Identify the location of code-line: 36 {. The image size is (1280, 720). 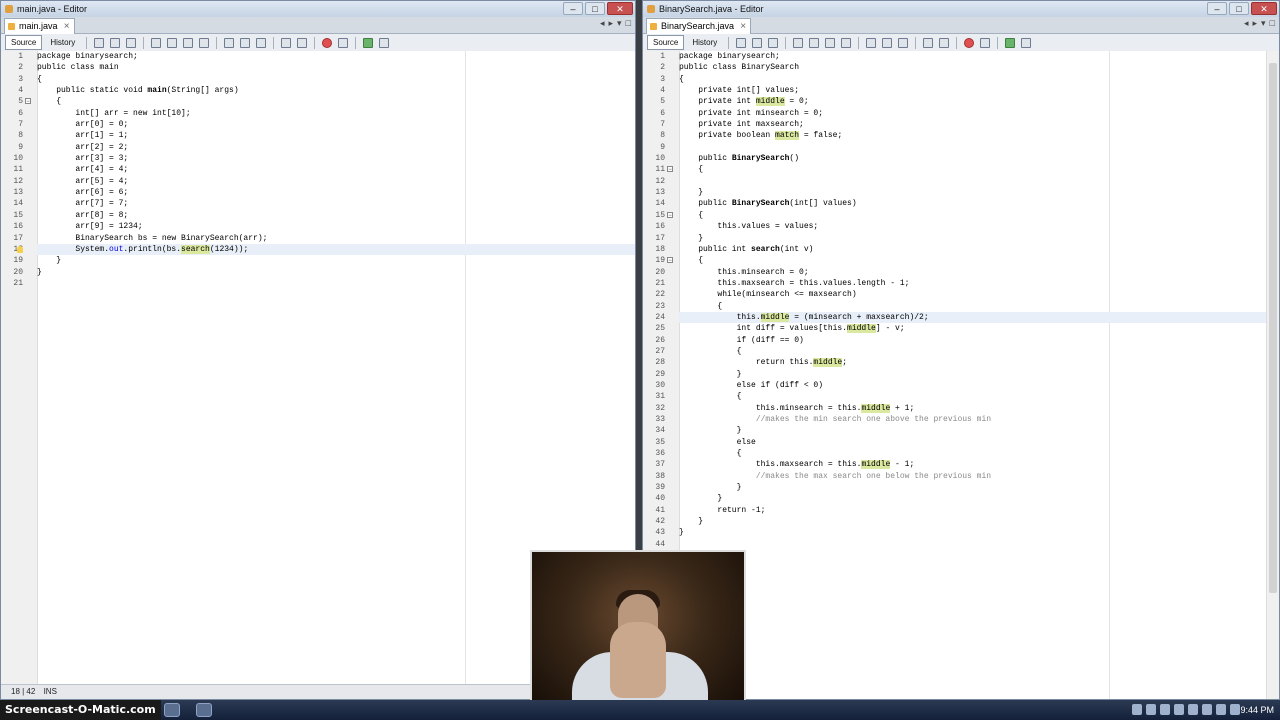
(967, 453).